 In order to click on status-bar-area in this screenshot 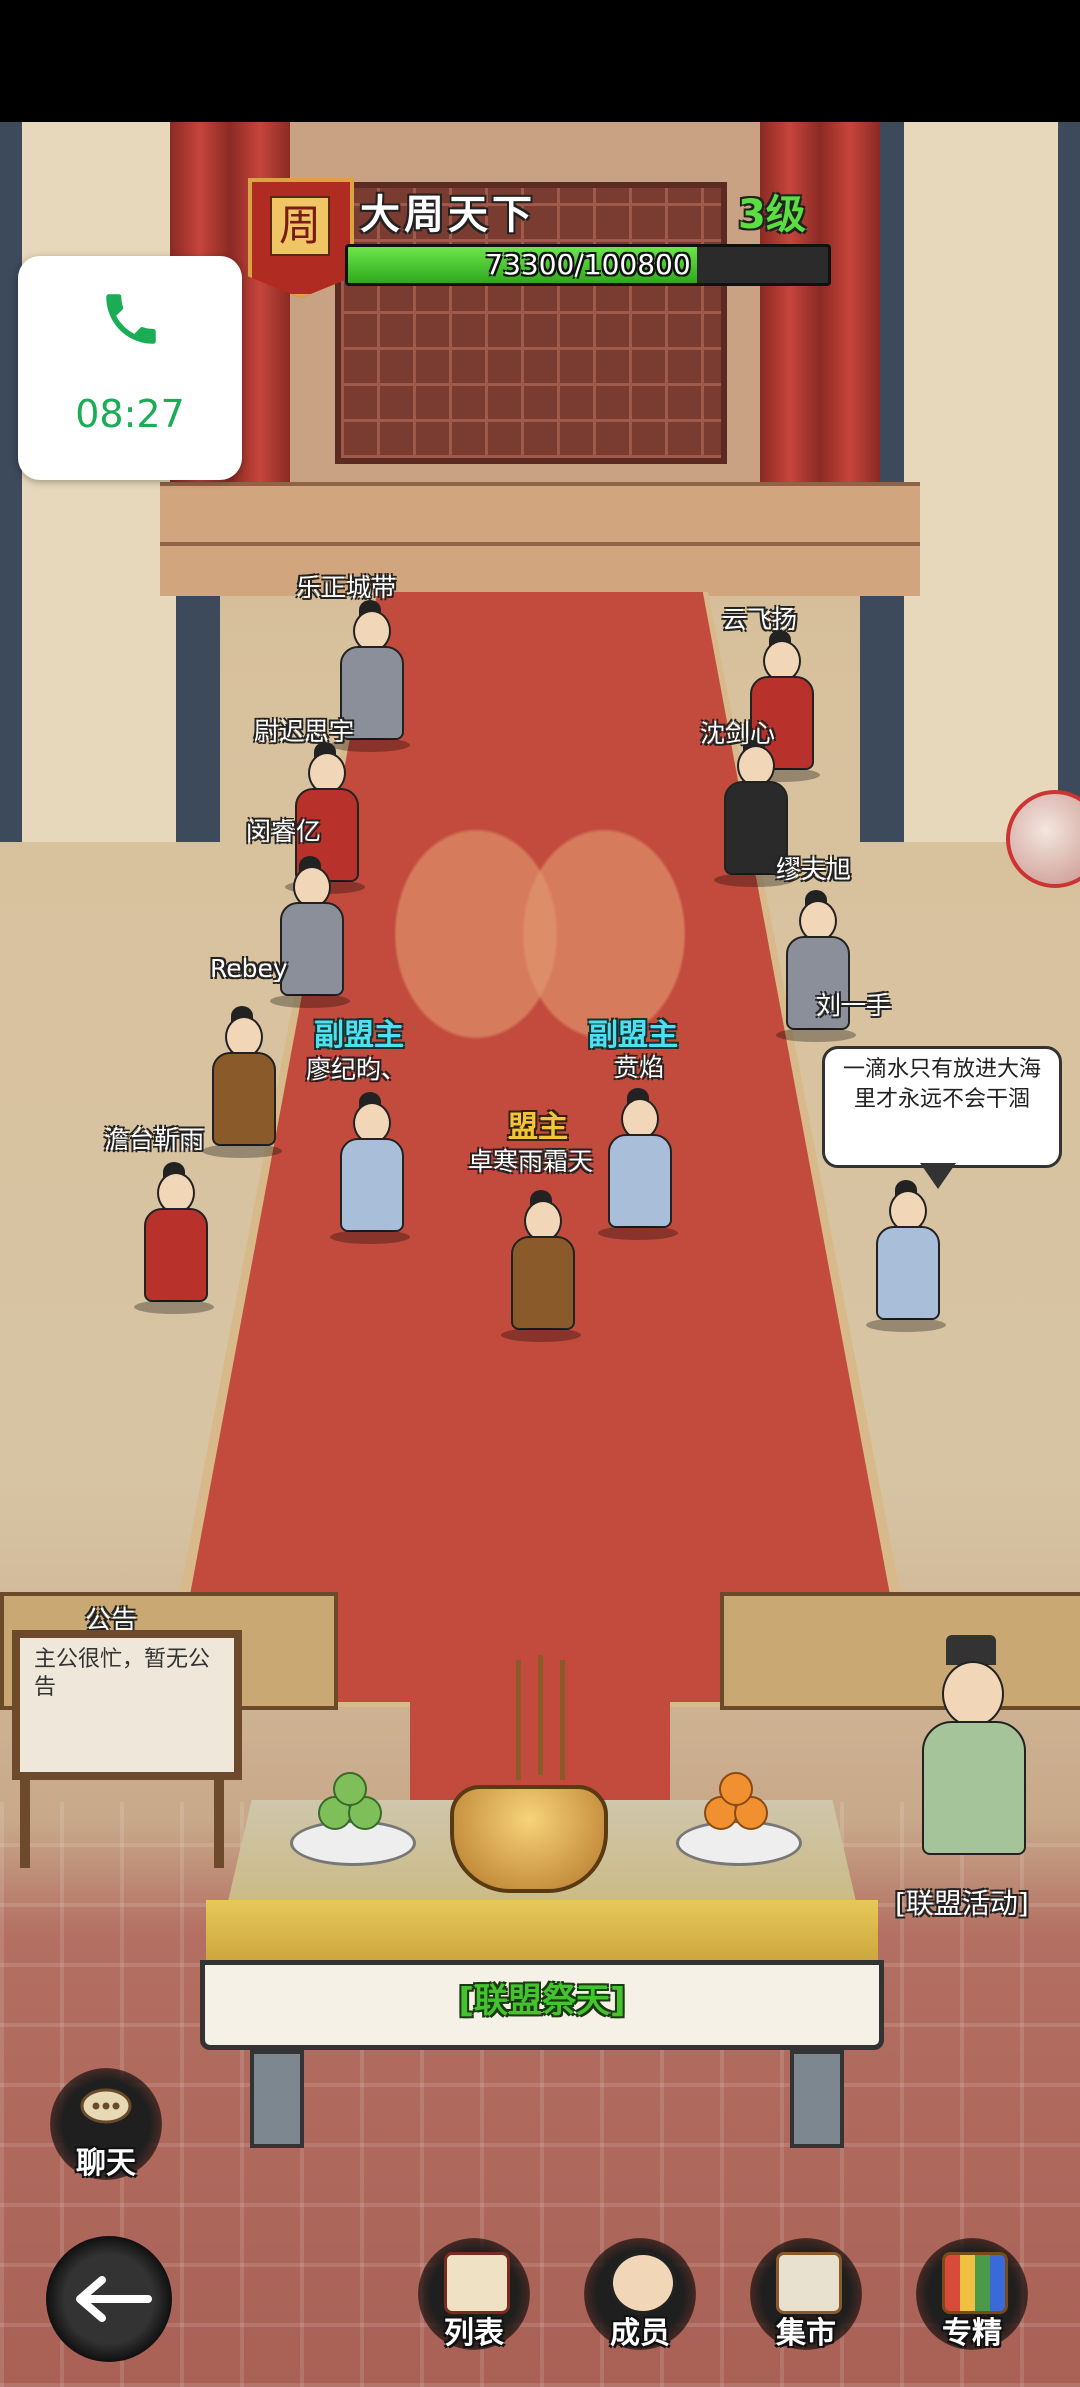, I will do `click(540, 61)`.